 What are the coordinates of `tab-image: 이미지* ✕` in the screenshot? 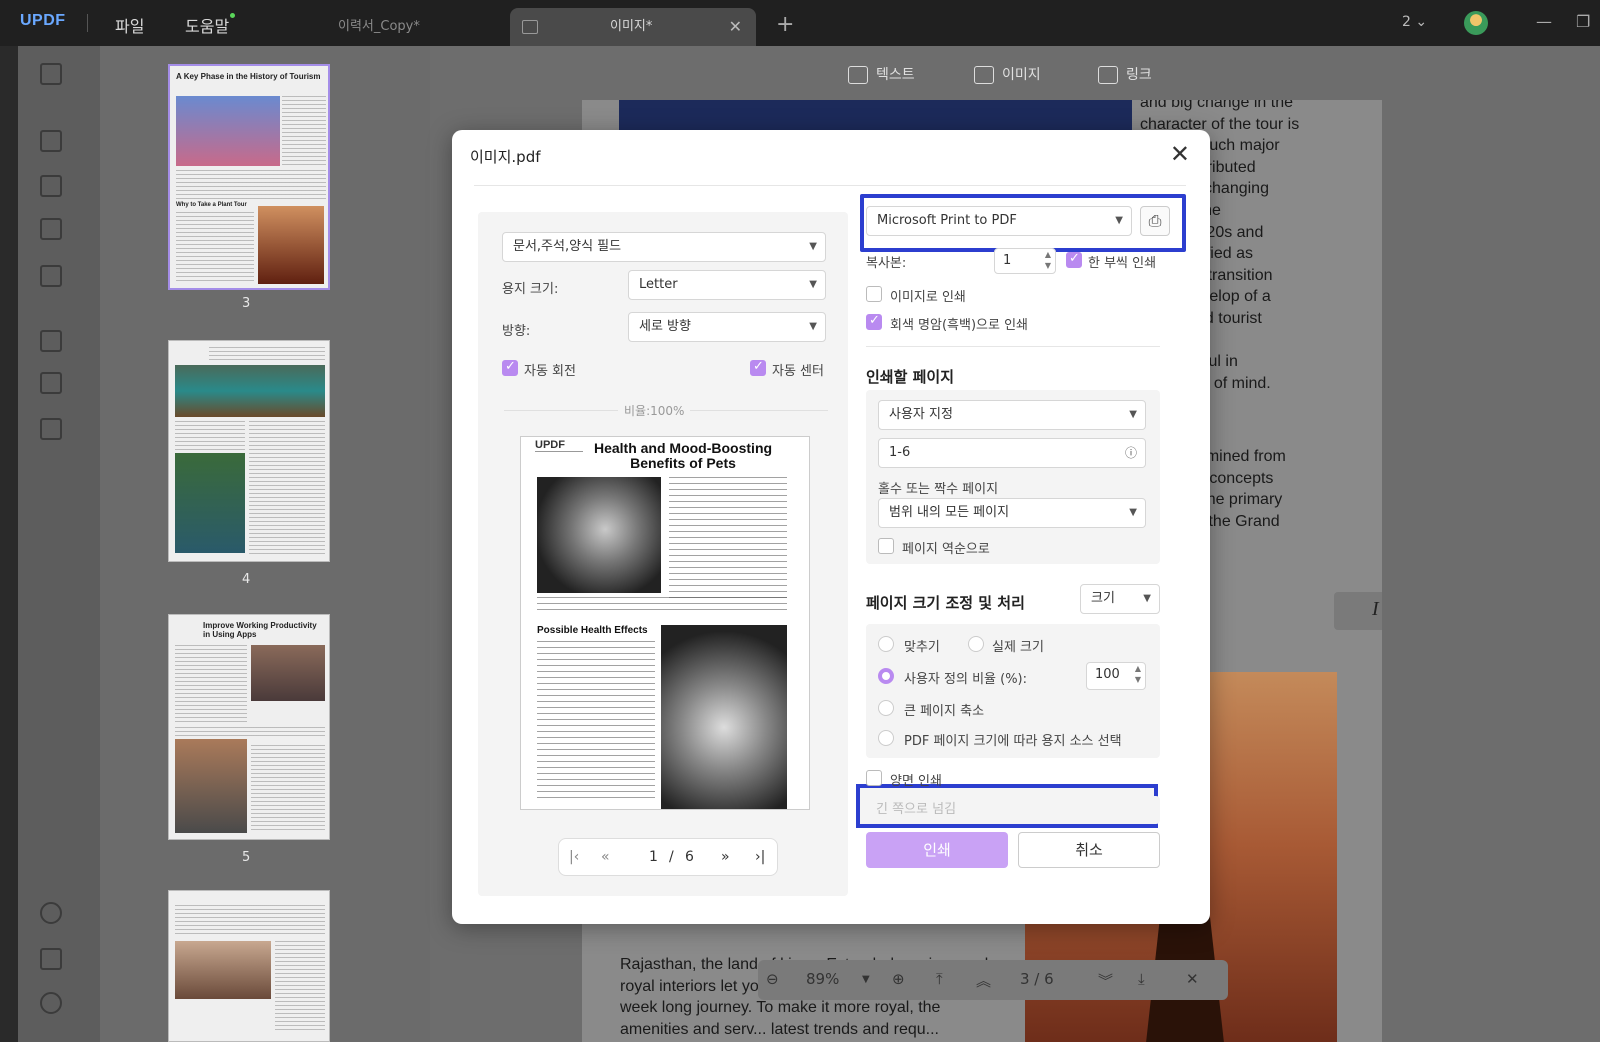 It's located at (633, 27).